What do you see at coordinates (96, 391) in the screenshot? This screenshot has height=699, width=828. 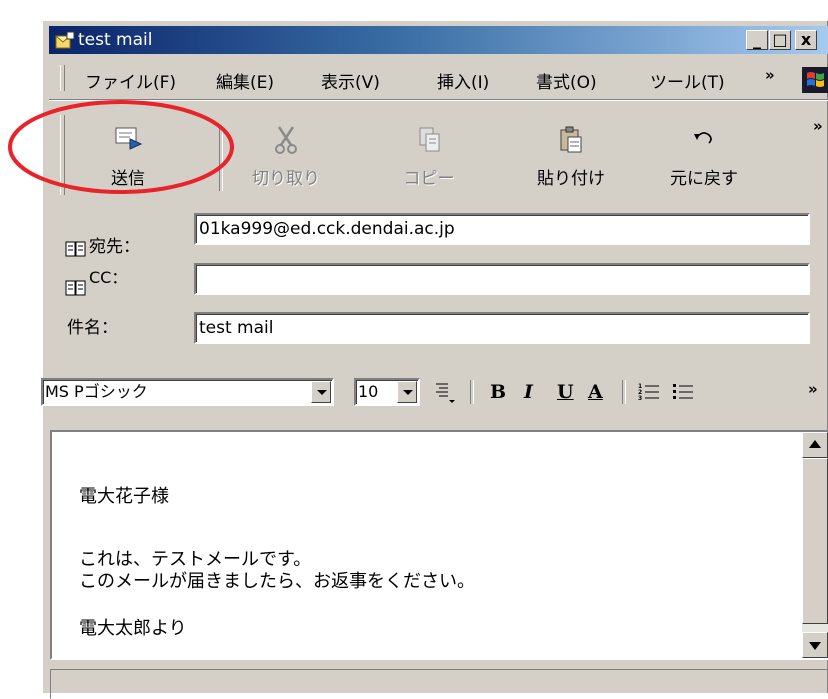 I see `font-select-value: MS Pゴシック` at bounding box center [96, 391].